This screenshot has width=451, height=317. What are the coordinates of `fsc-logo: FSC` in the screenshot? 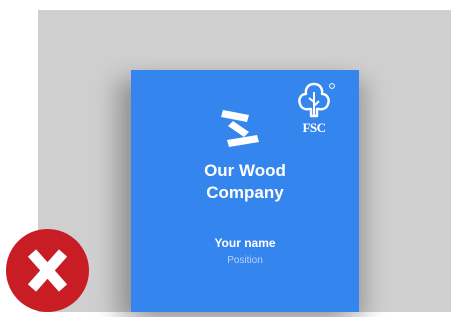 It's located at (314, 109).